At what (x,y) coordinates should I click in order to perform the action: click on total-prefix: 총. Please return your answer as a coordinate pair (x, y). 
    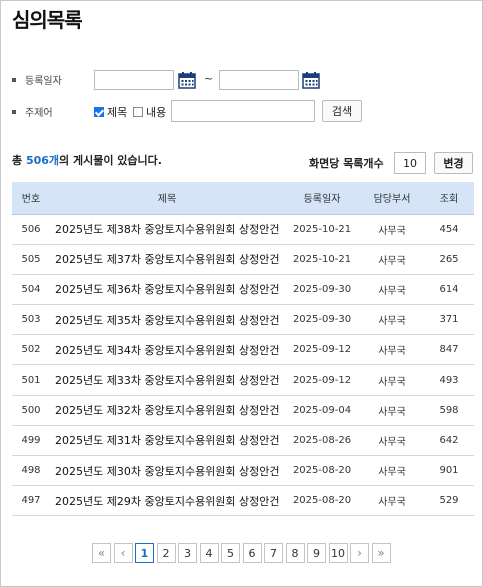
    Looking at the image, I should click on (19, 160).